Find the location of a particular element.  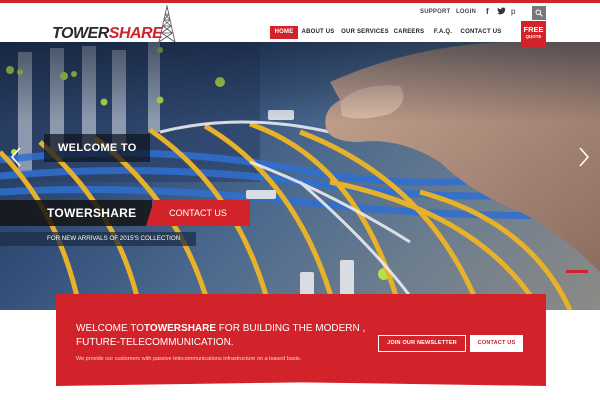

support-link: SUPPORT is located at coordinates (435, 12).